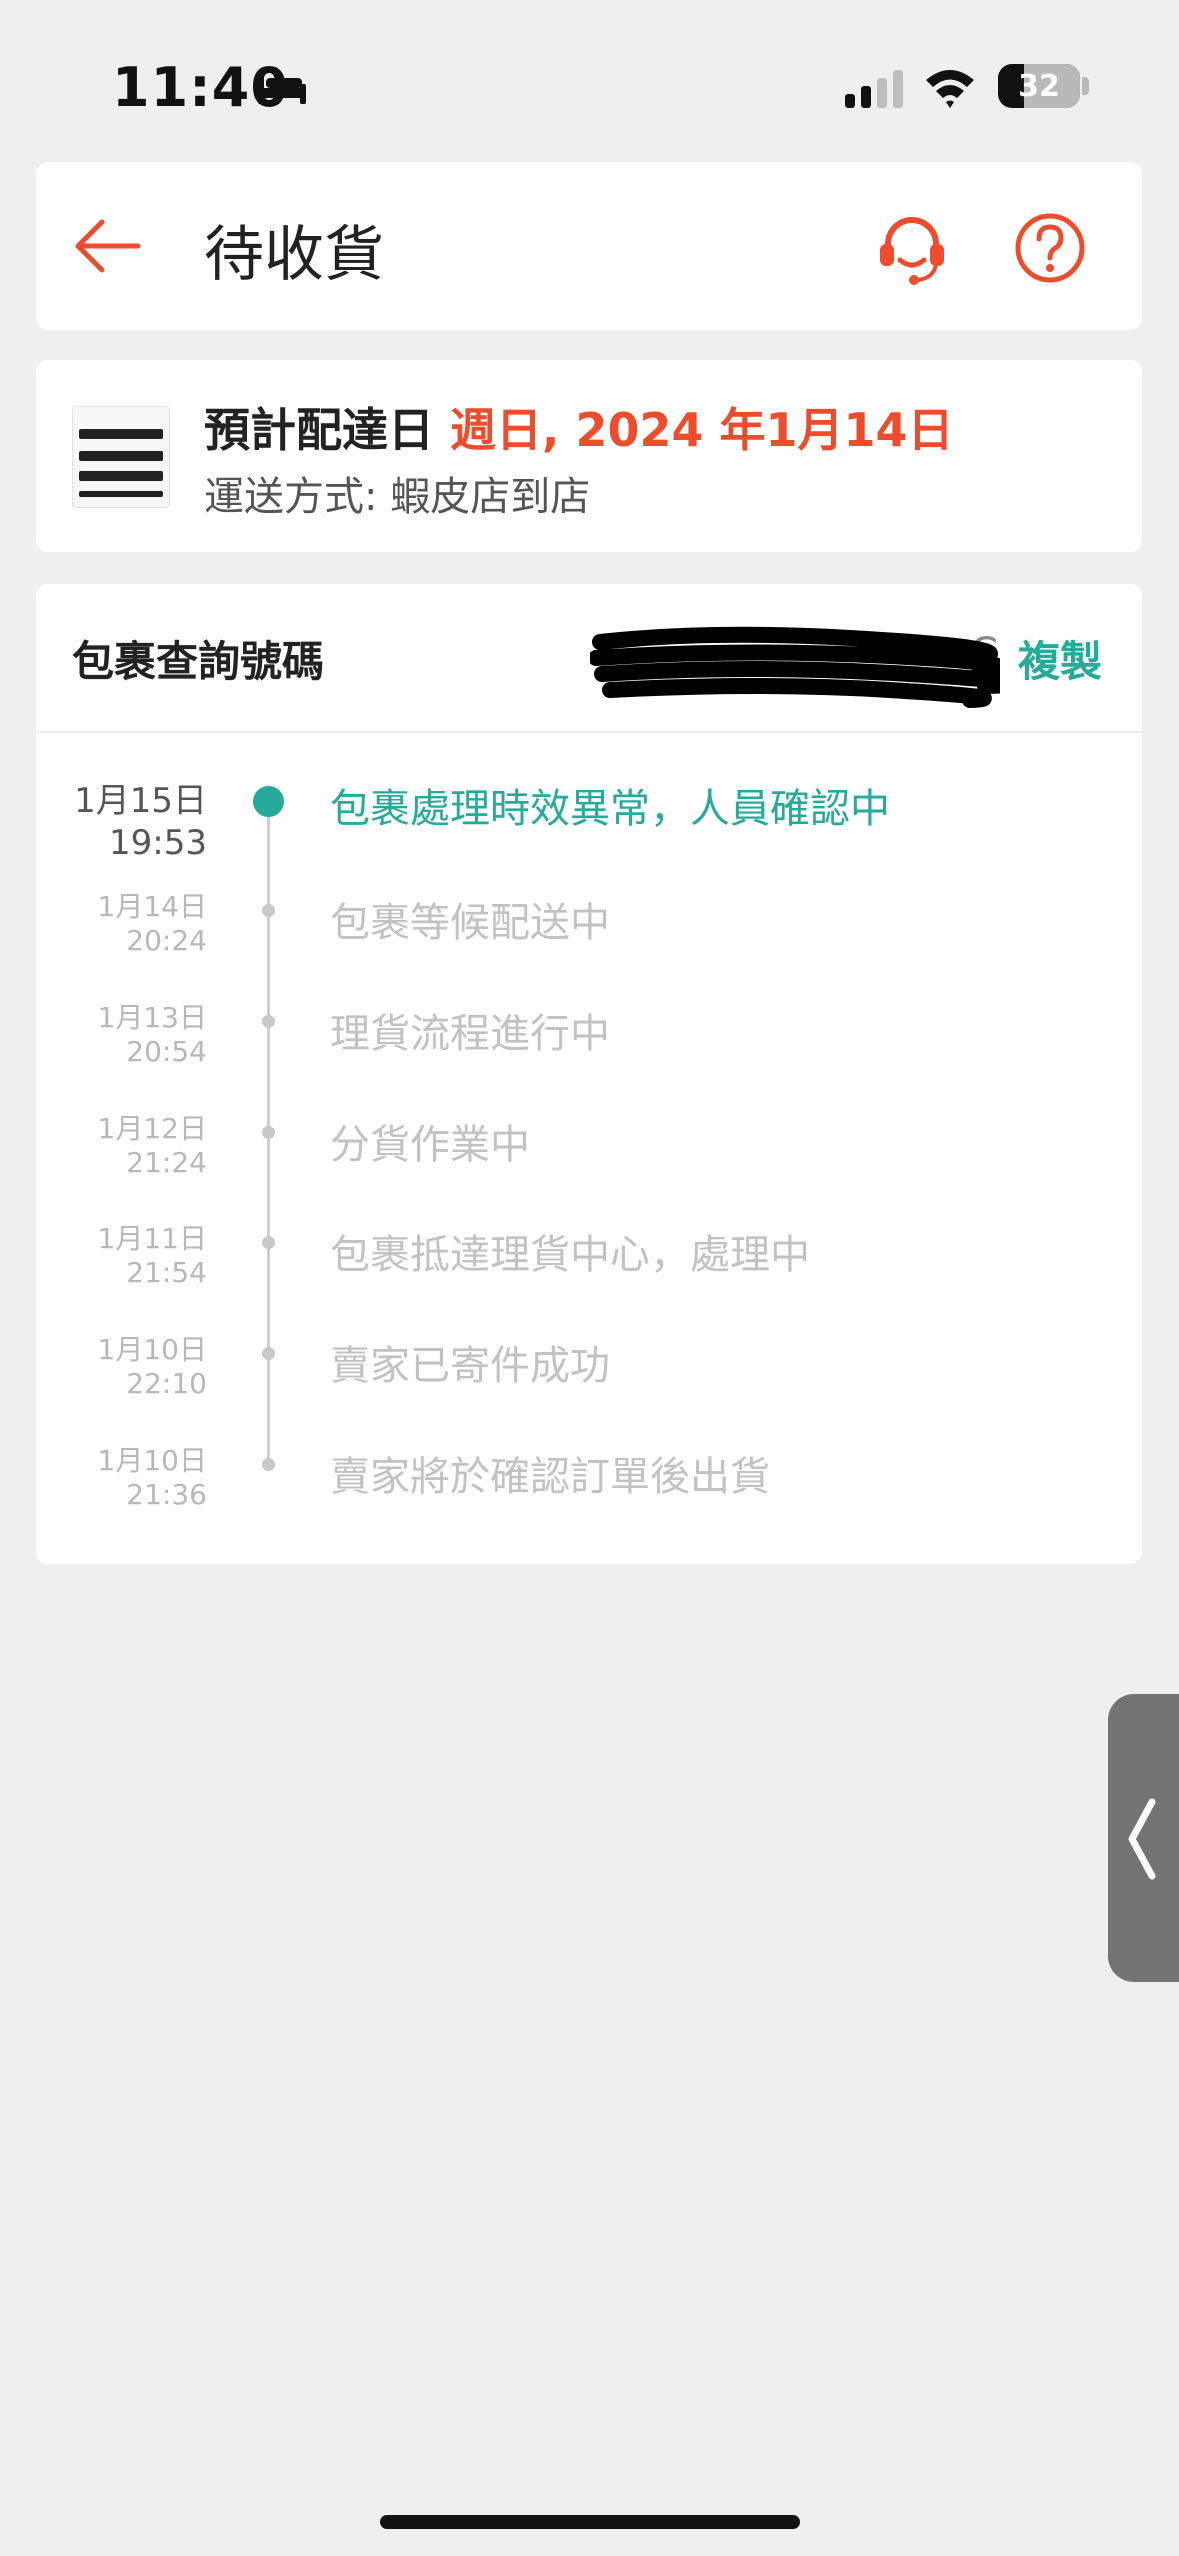 The width and height of the screenshot is (1179, 2556). I want to click on event-description: 賣家已寄件成功, so click(470, 1366).